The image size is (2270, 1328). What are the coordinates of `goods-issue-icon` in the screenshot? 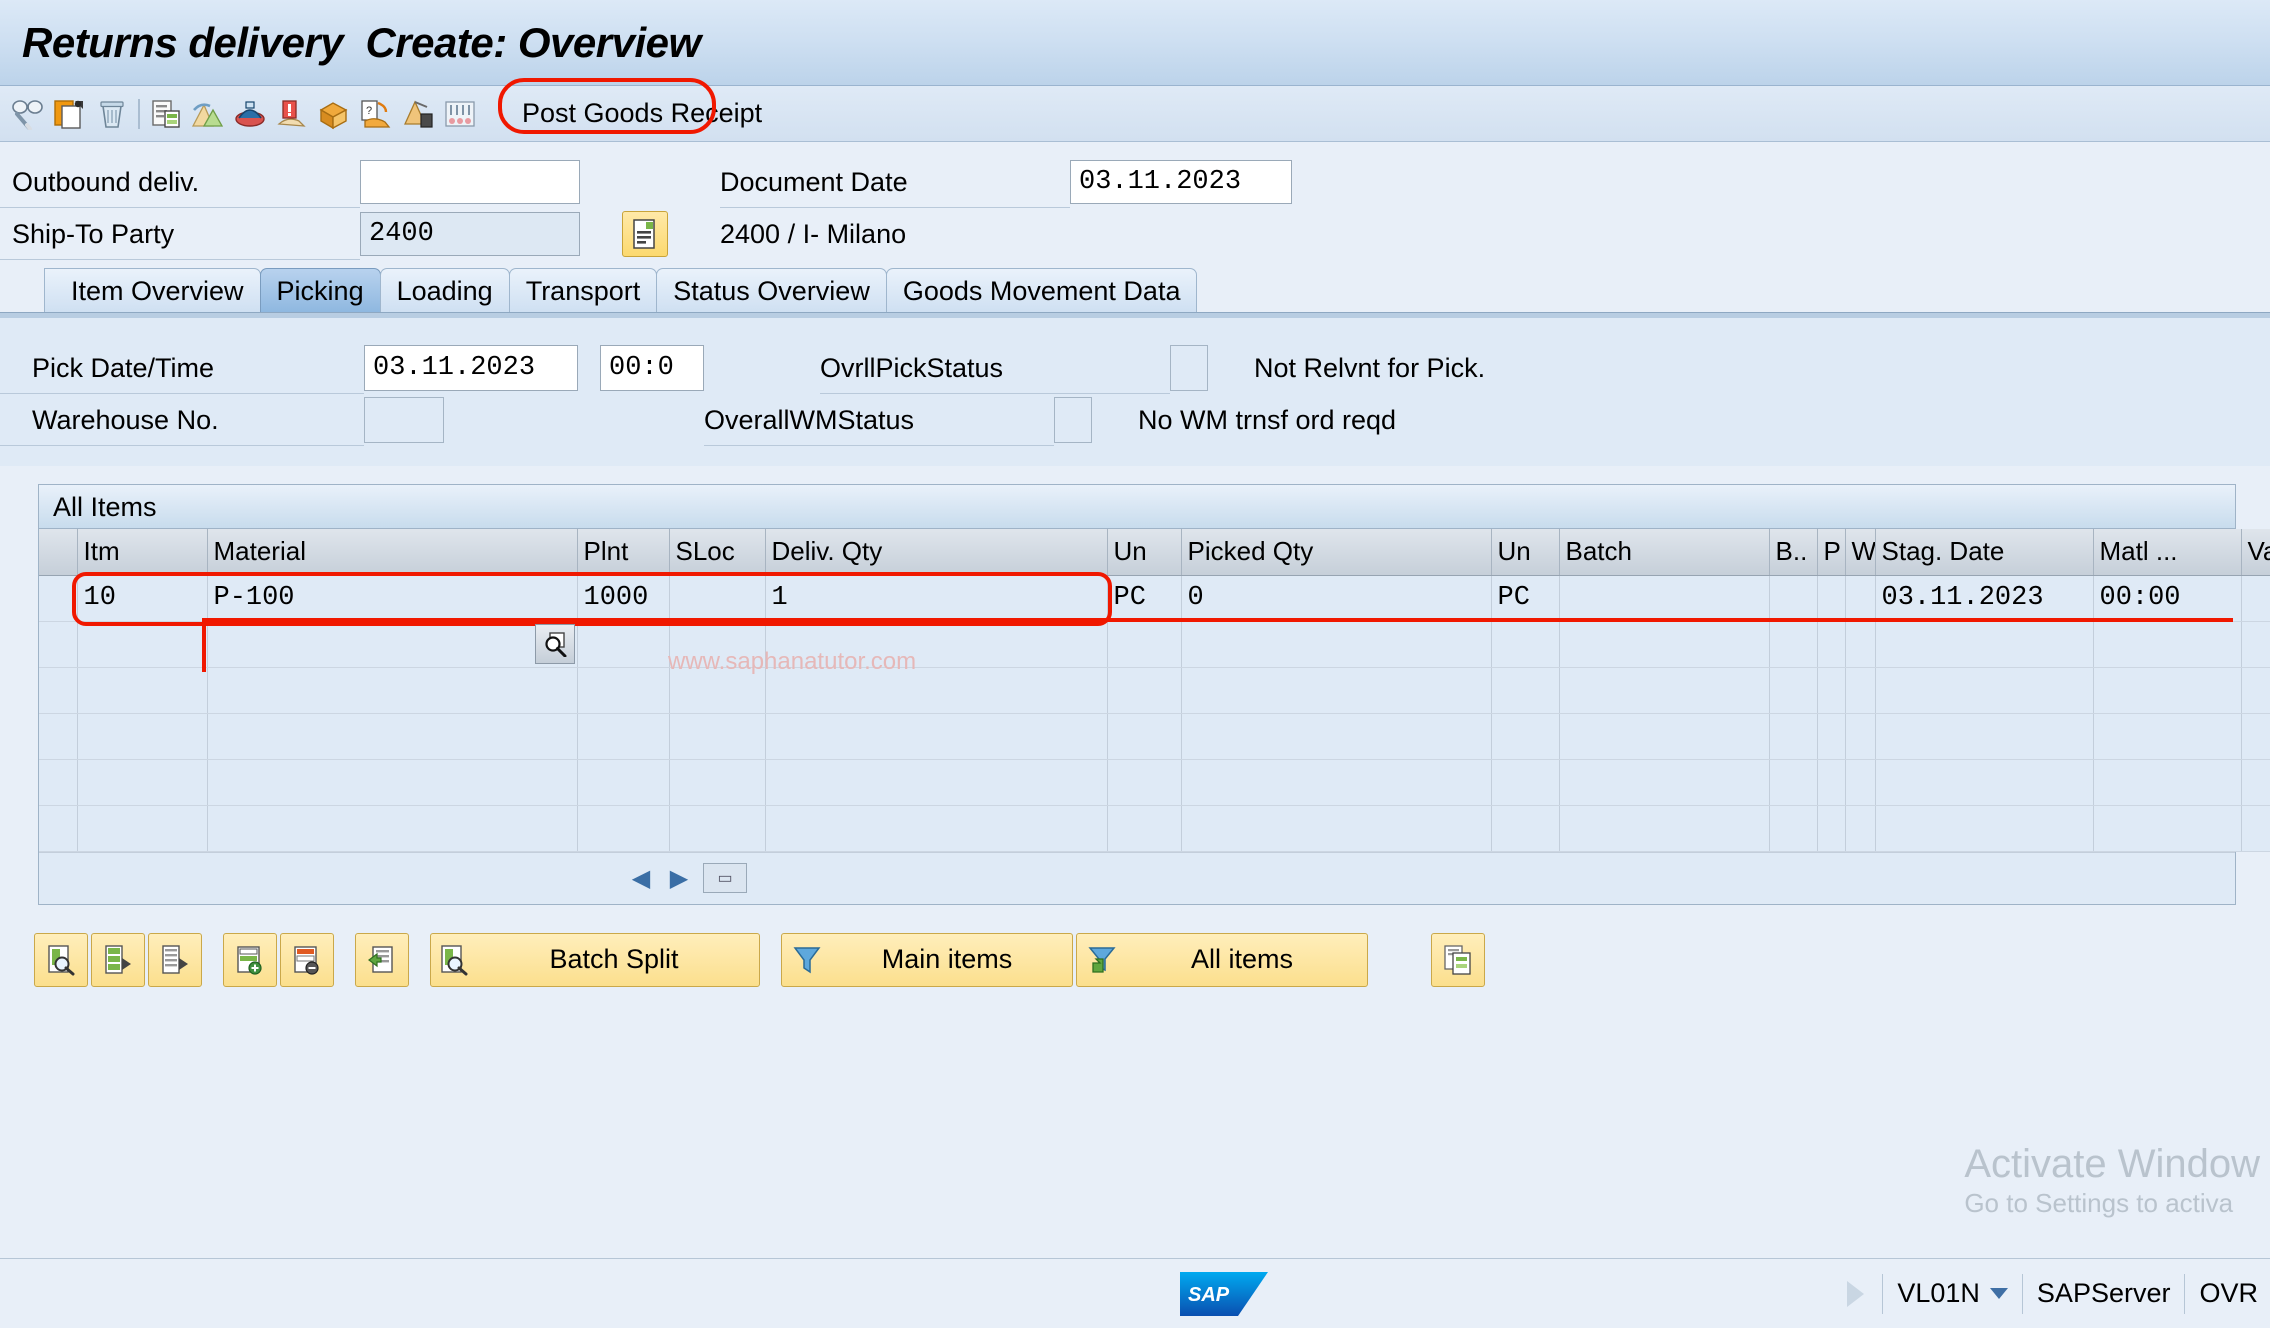 It's located at (334, 114).